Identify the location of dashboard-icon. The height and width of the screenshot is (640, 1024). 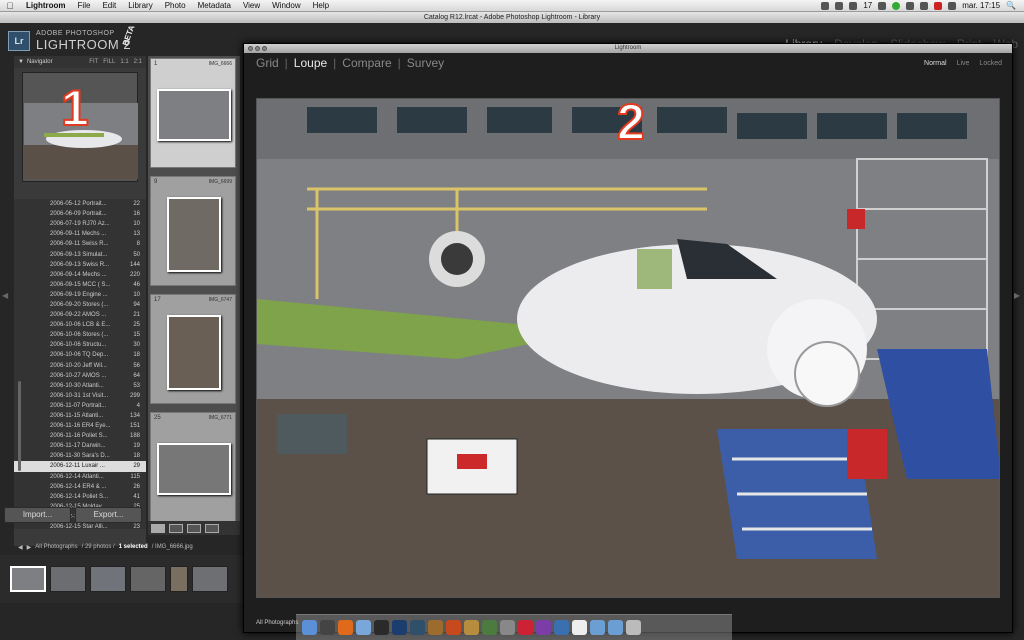
(327, 627).